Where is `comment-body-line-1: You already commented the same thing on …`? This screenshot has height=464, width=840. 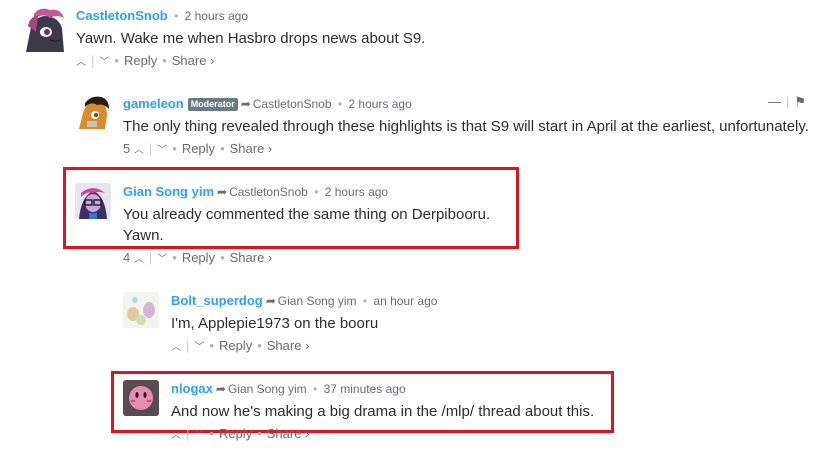
comment-body-line-1: You already commented the same thing on … is located at coordinates (307, 214).